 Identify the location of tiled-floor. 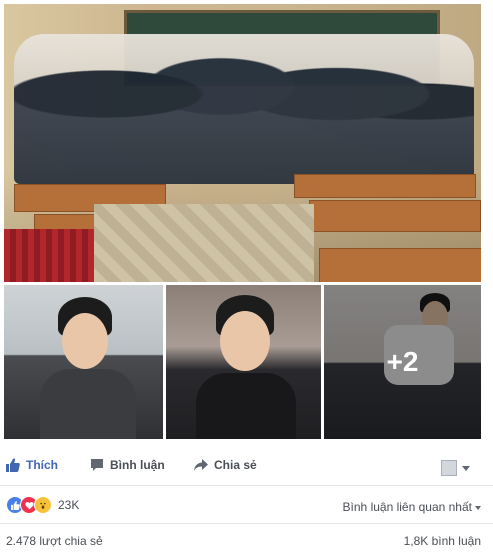
(204, 243).